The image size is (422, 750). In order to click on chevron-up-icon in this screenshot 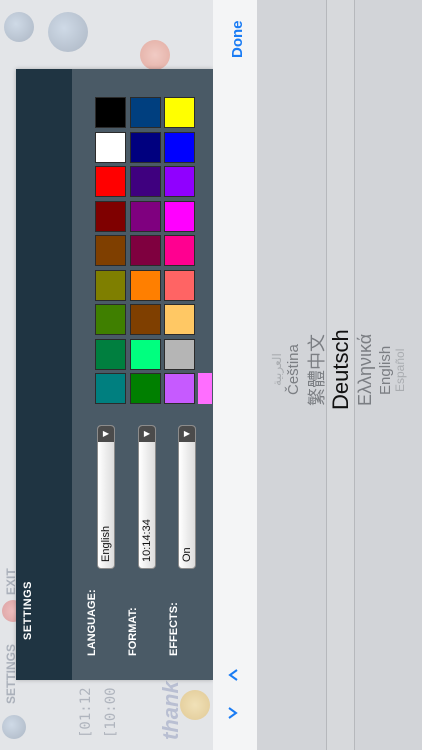, I will do `click(233, 675)`.